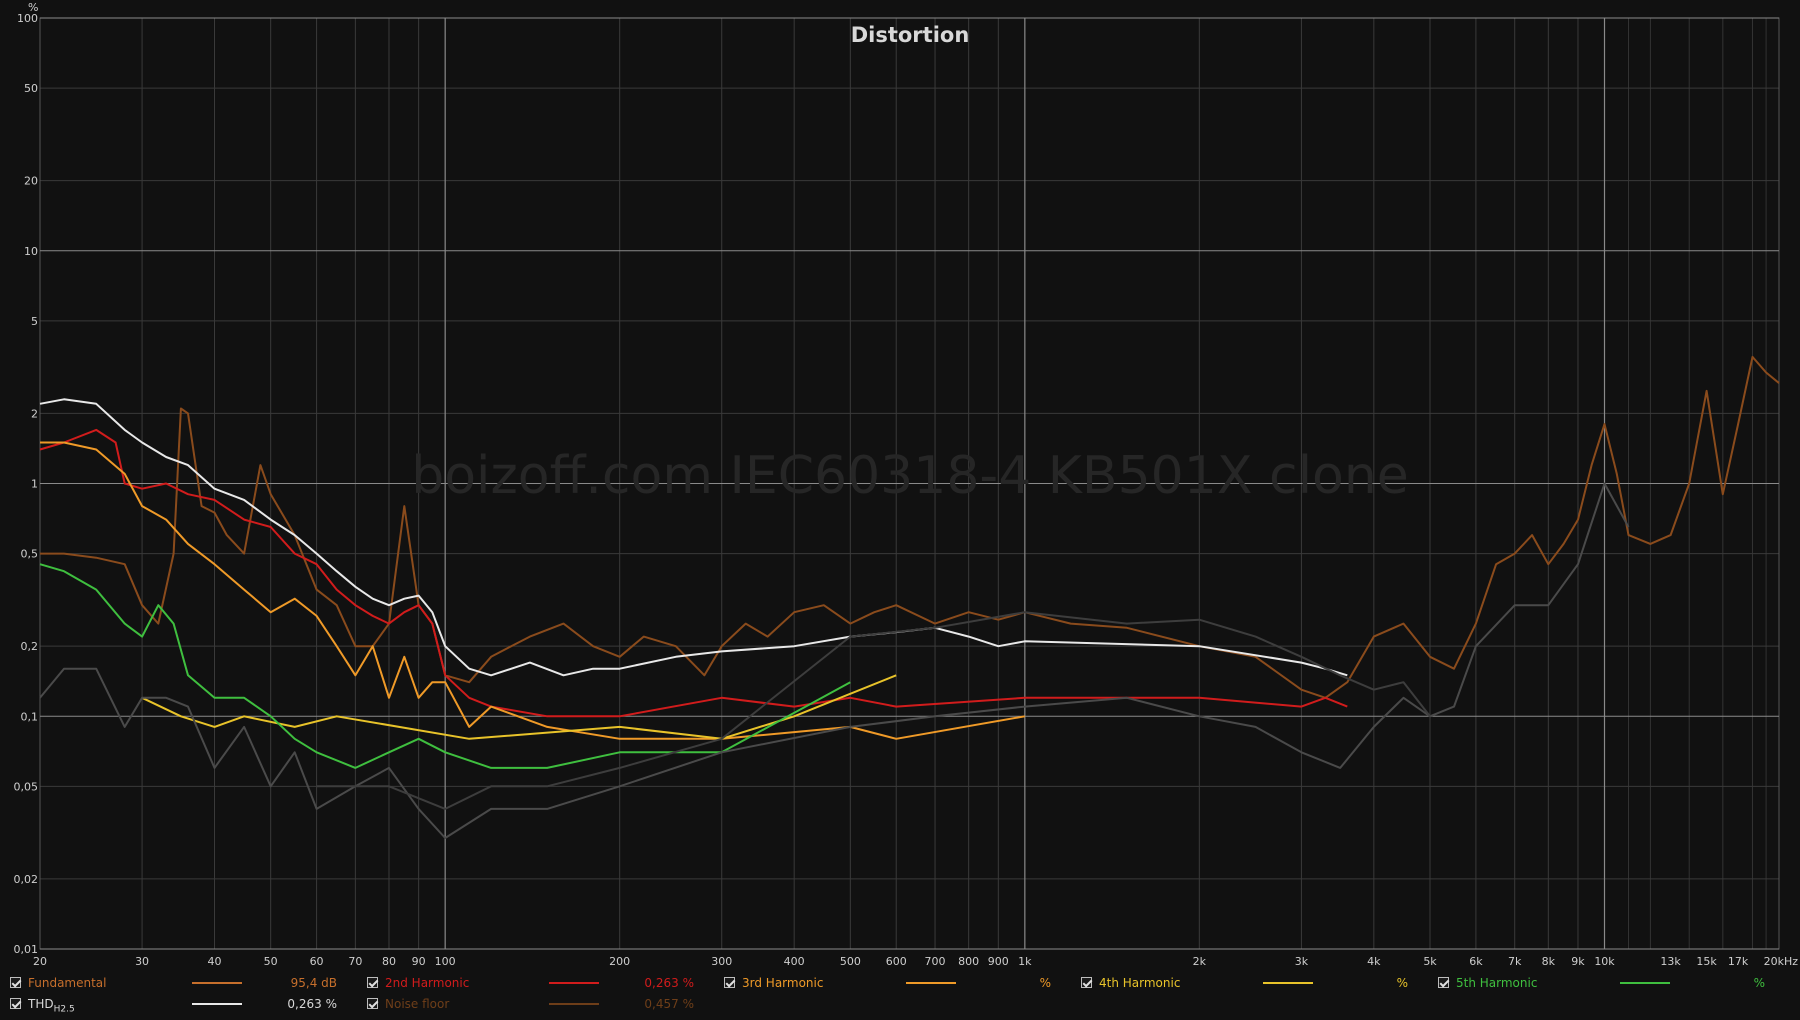  What do you see at coordinates (180, 1004) in the screenshot?
I see `legend-thd: THDH2.5 0,263 %` at bounding box center [180, 1004].